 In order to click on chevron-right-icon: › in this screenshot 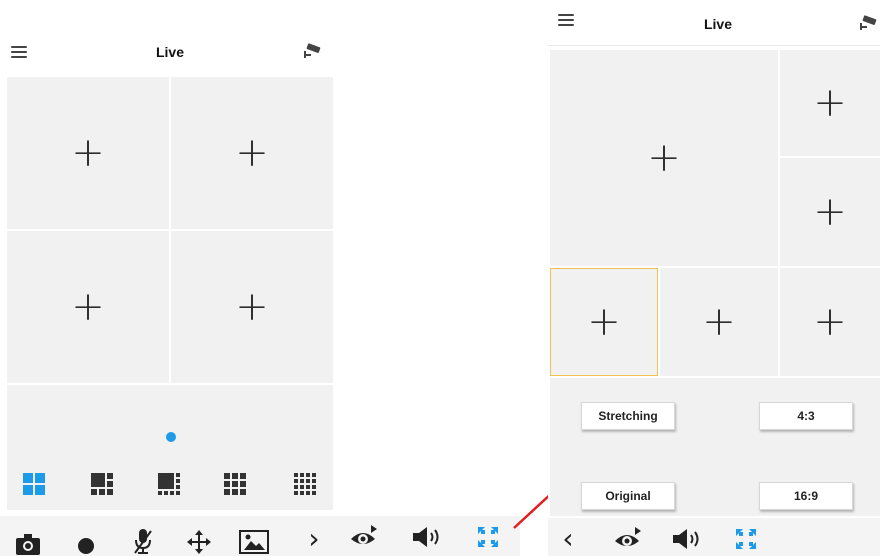, I will do `click(314, 539)`.